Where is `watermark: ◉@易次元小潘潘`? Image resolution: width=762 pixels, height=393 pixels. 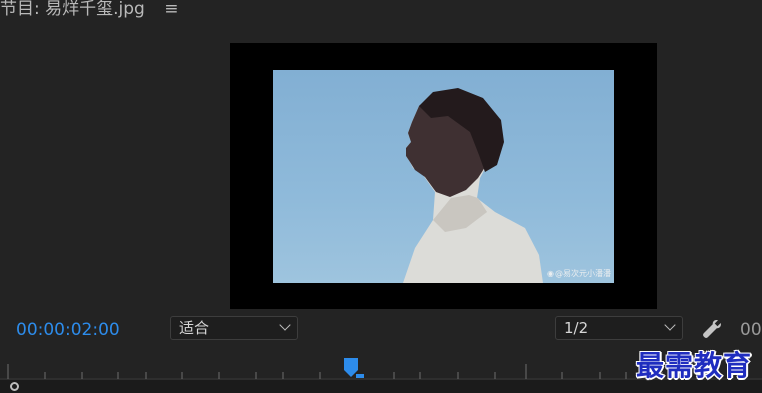 watermark: ◉@易次元小潘潘 is located at coordinates (579, 273).